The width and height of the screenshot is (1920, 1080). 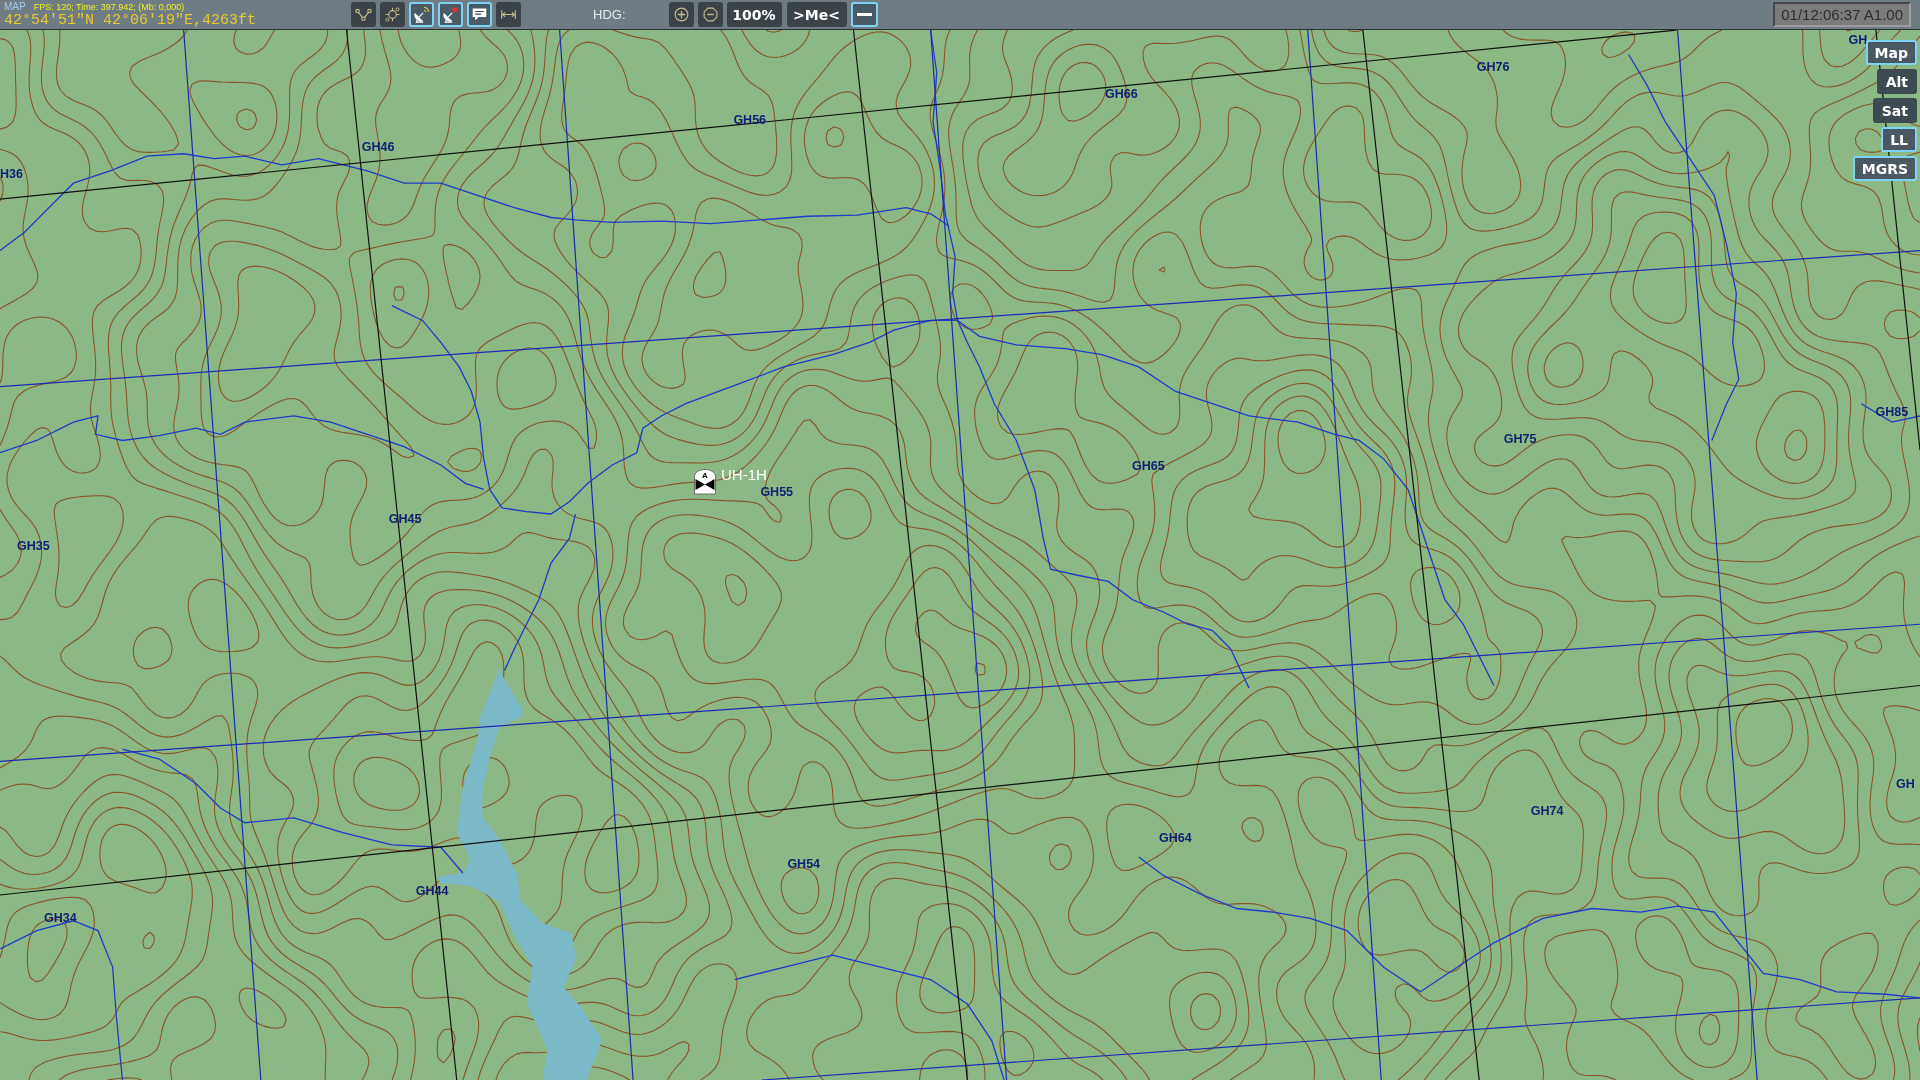 What do you see at coordinates (1148, 466) in the screenshot?
I see `grid-square-label: GH65` at bounding box center [1148, 466].